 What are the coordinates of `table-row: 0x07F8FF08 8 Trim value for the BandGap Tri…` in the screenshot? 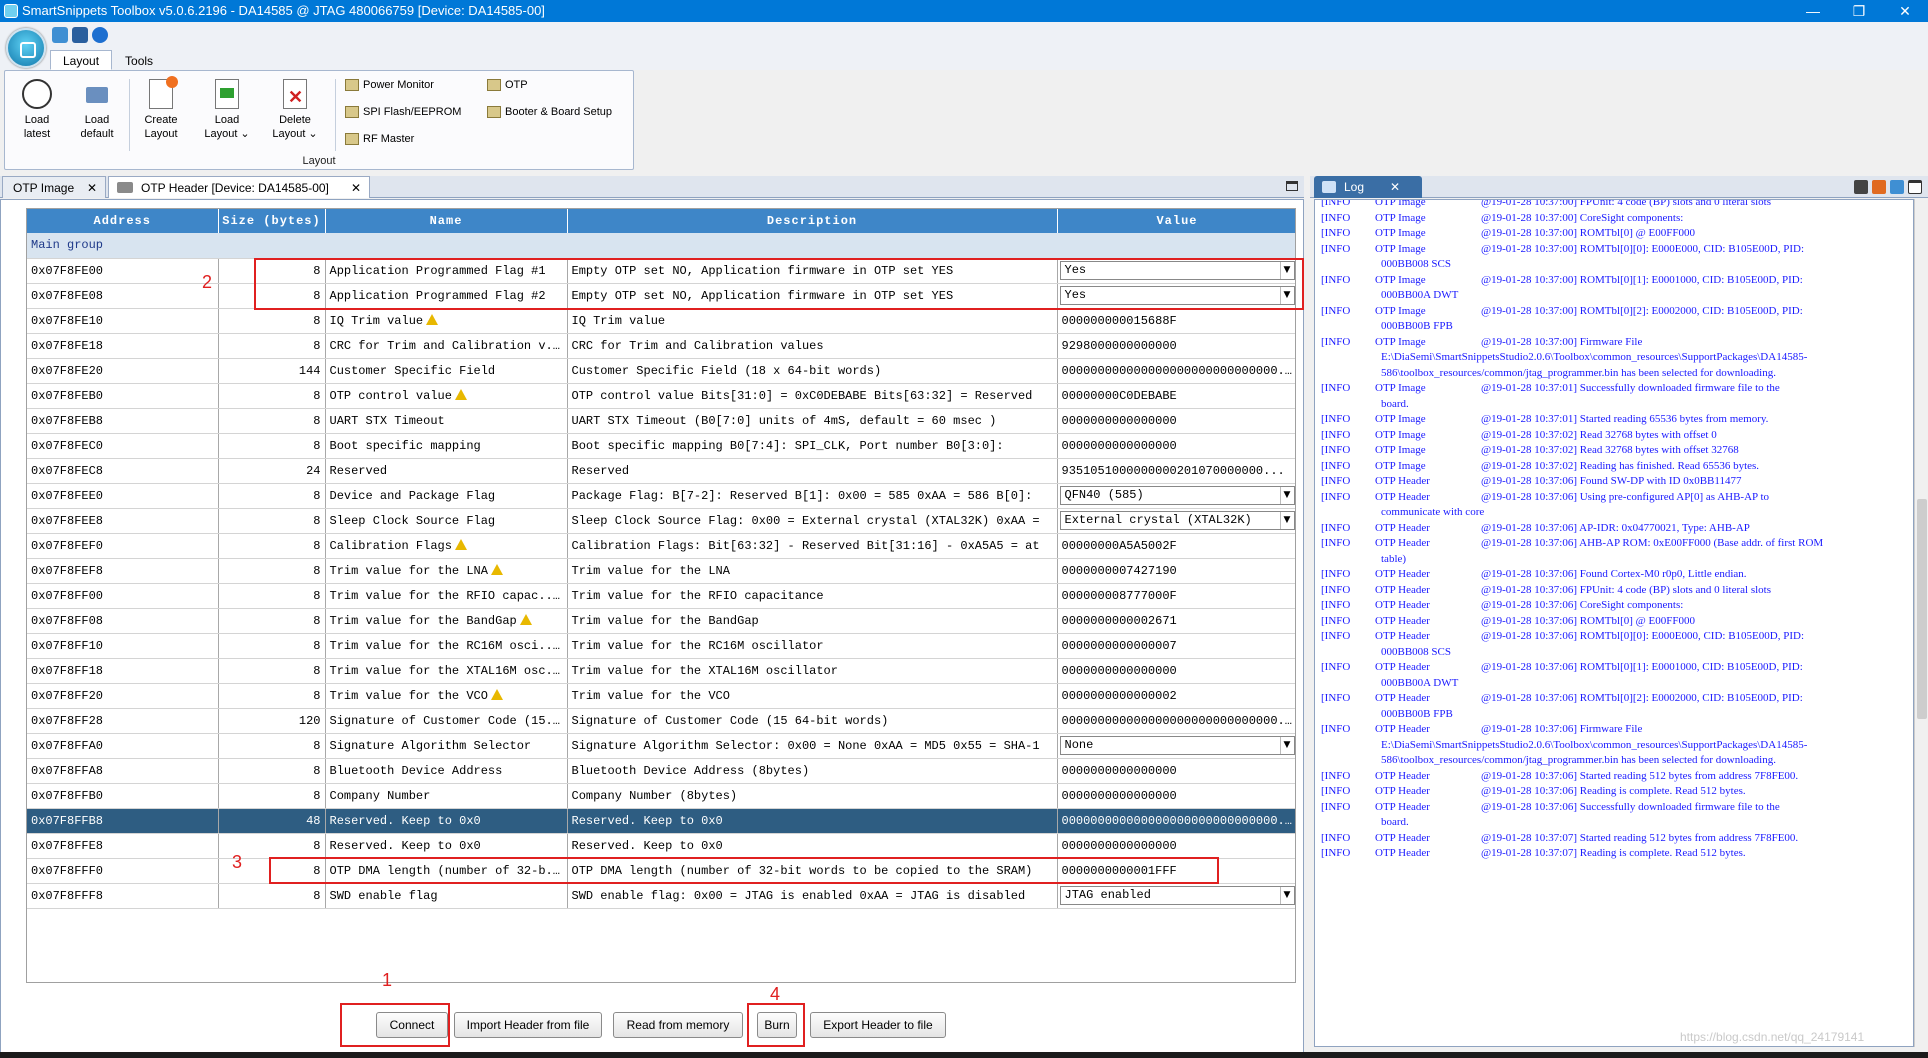 It's located at (661, 621).